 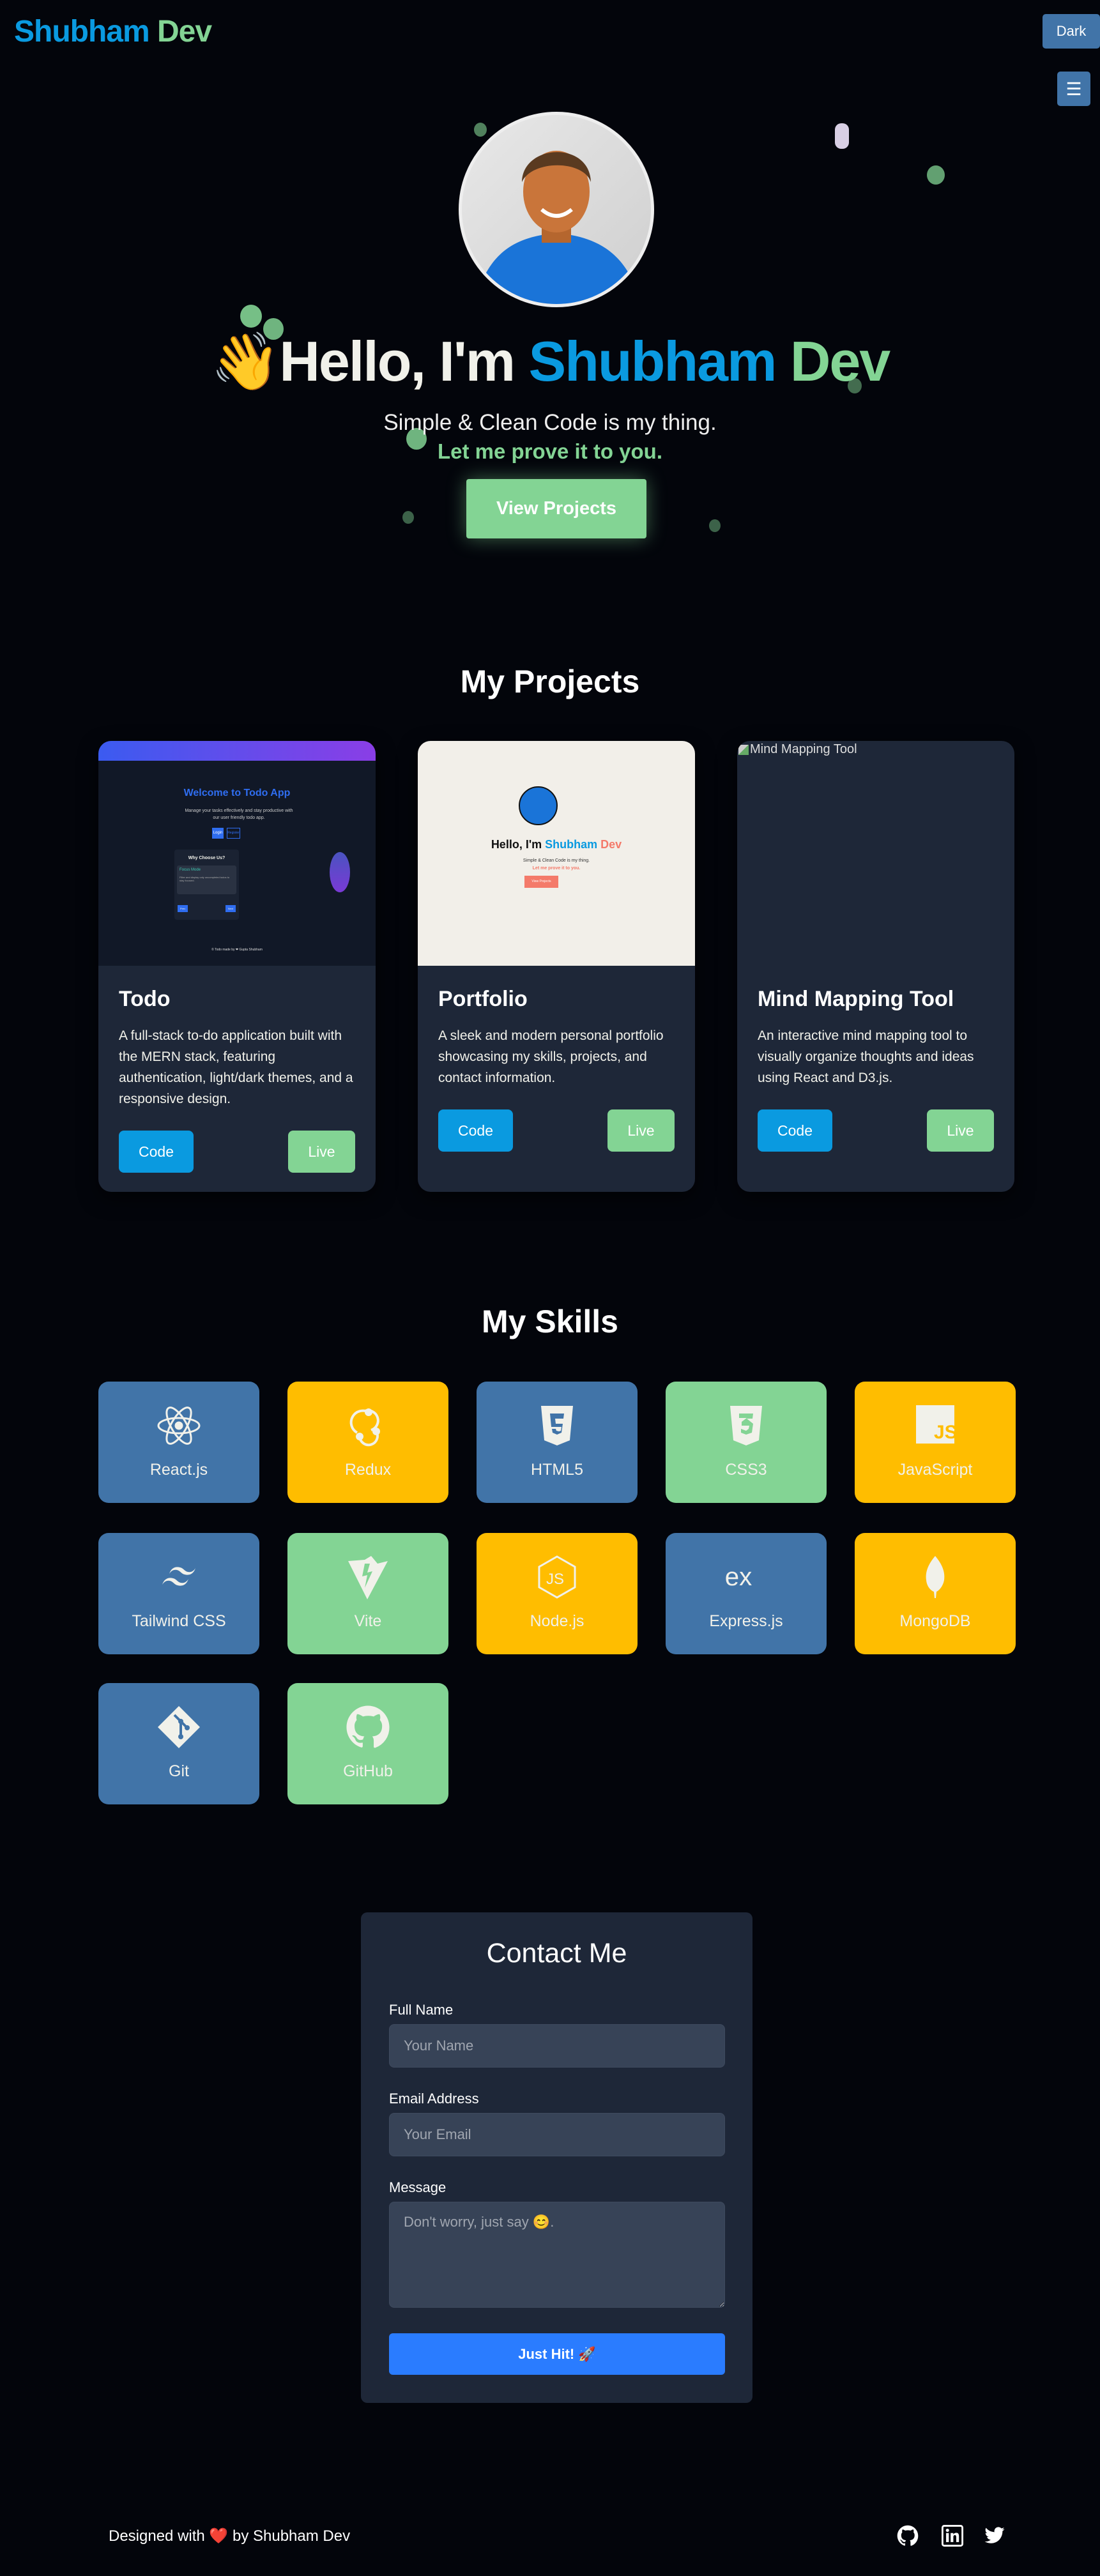 I want to click on skill-tile-node-js: JS Node.js, so click(x=557, y=1594).